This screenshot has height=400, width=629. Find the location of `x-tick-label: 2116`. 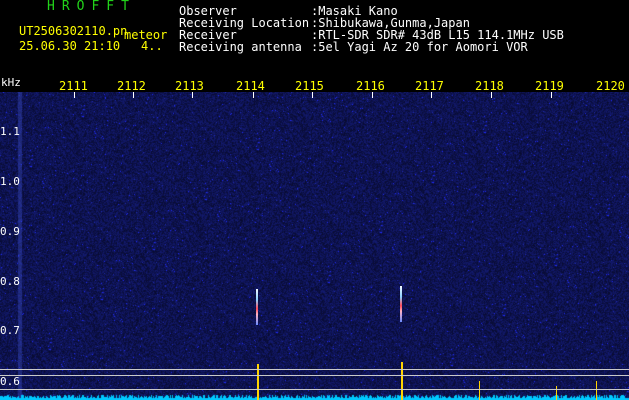

x-tick-label: 2116 is located at coordinates (370, 86).